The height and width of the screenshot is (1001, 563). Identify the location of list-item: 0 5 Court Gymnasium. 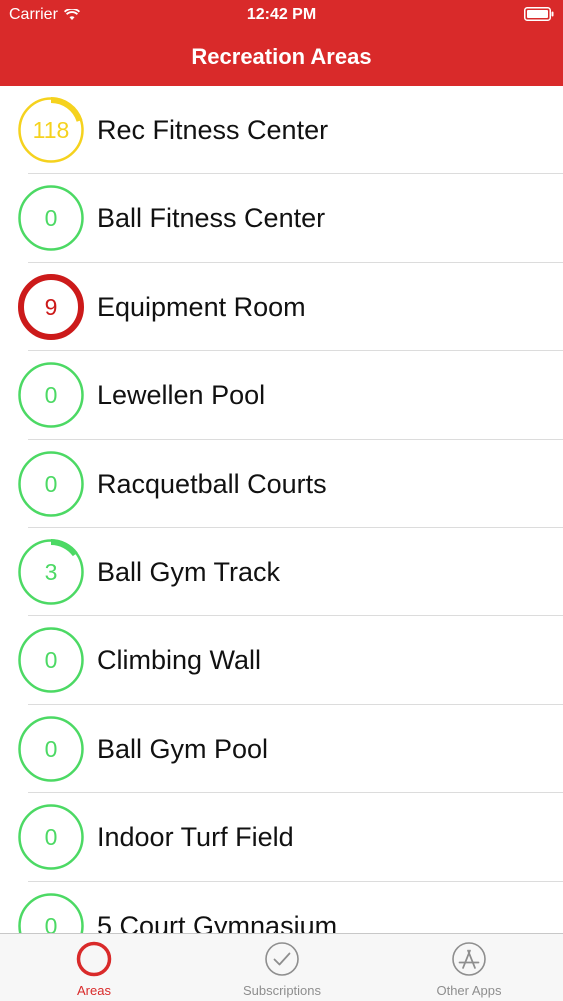
(281, 907).